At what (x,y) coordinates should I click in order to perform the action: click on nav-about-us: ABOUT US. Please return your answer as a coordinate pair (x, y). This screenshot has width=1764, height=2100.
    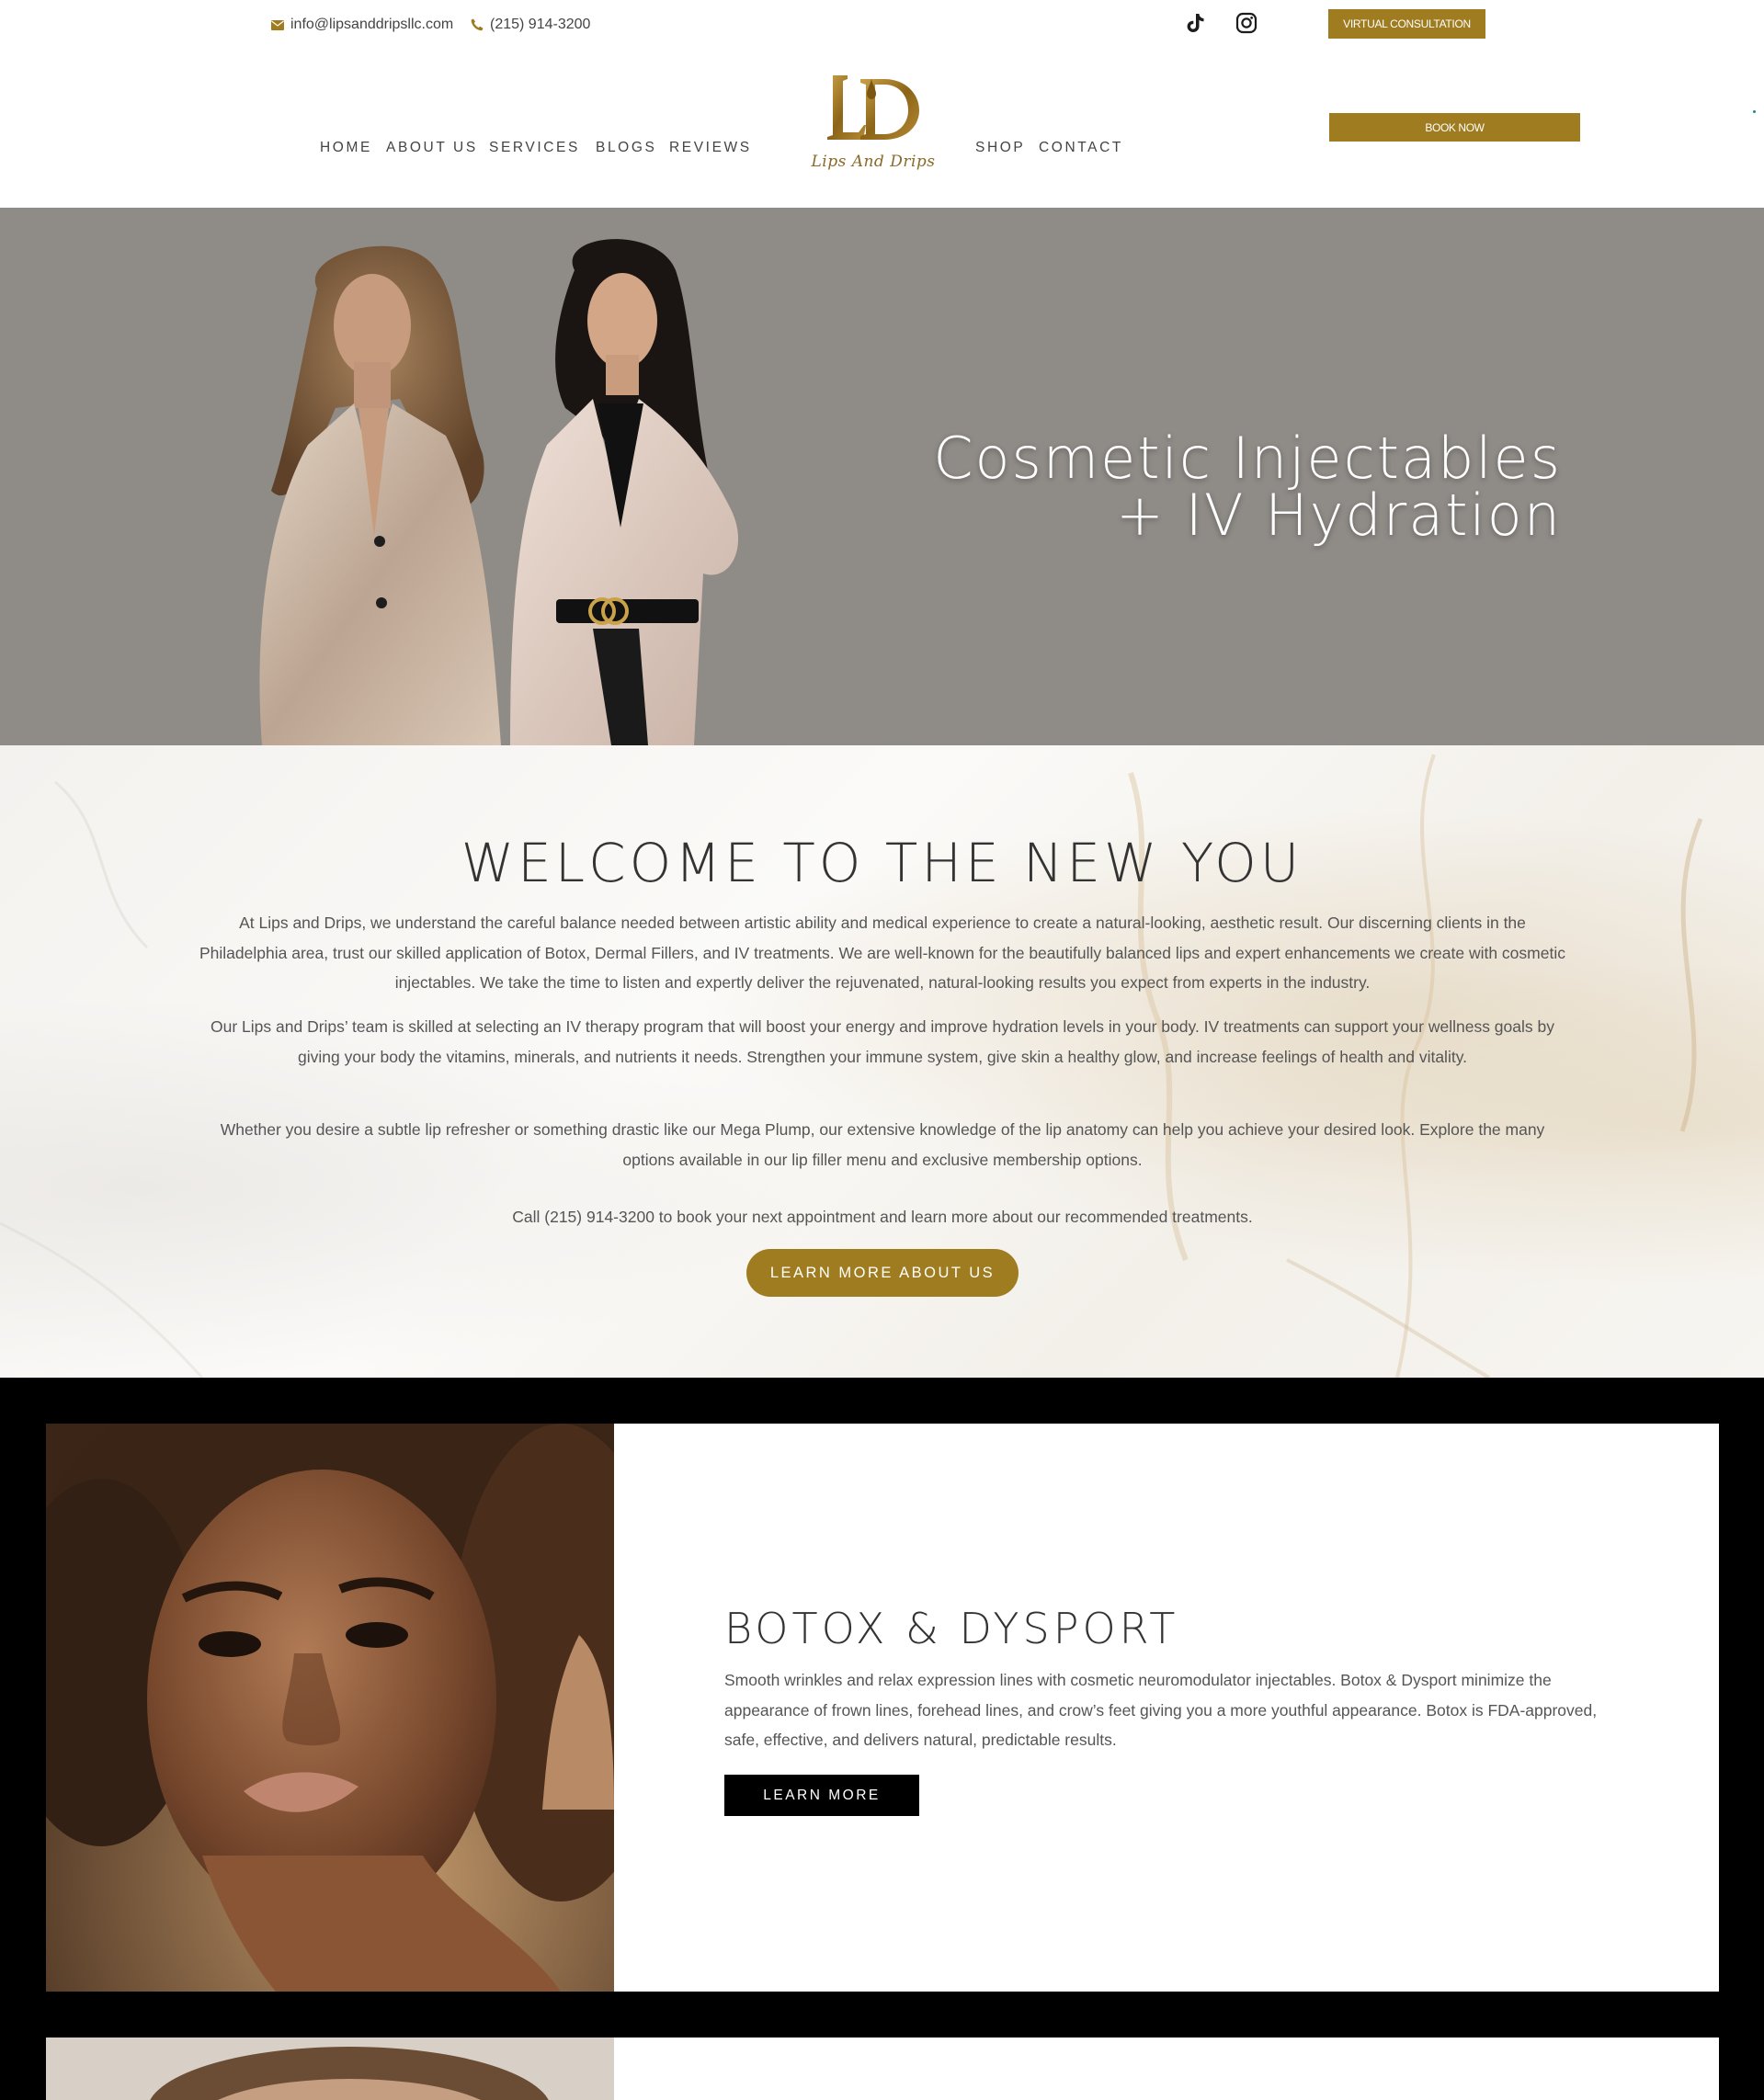
    Looking at the image, I should click on (432, 148).